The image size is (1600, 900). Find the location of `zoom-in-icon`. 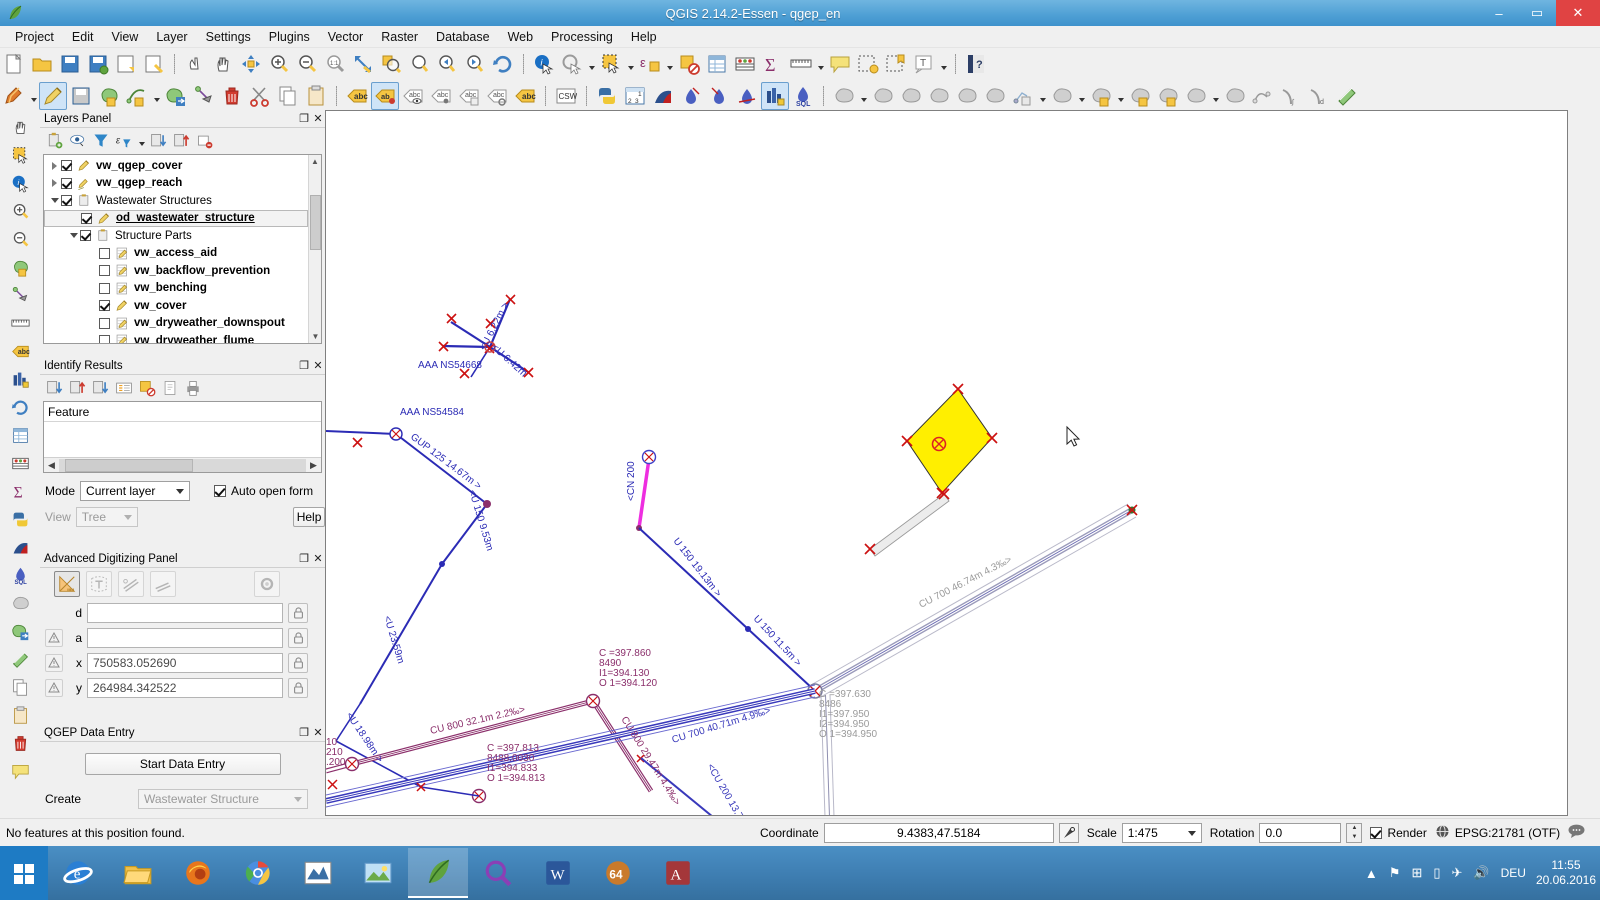

zoom-in-icon is located at coordinates (20, 211).